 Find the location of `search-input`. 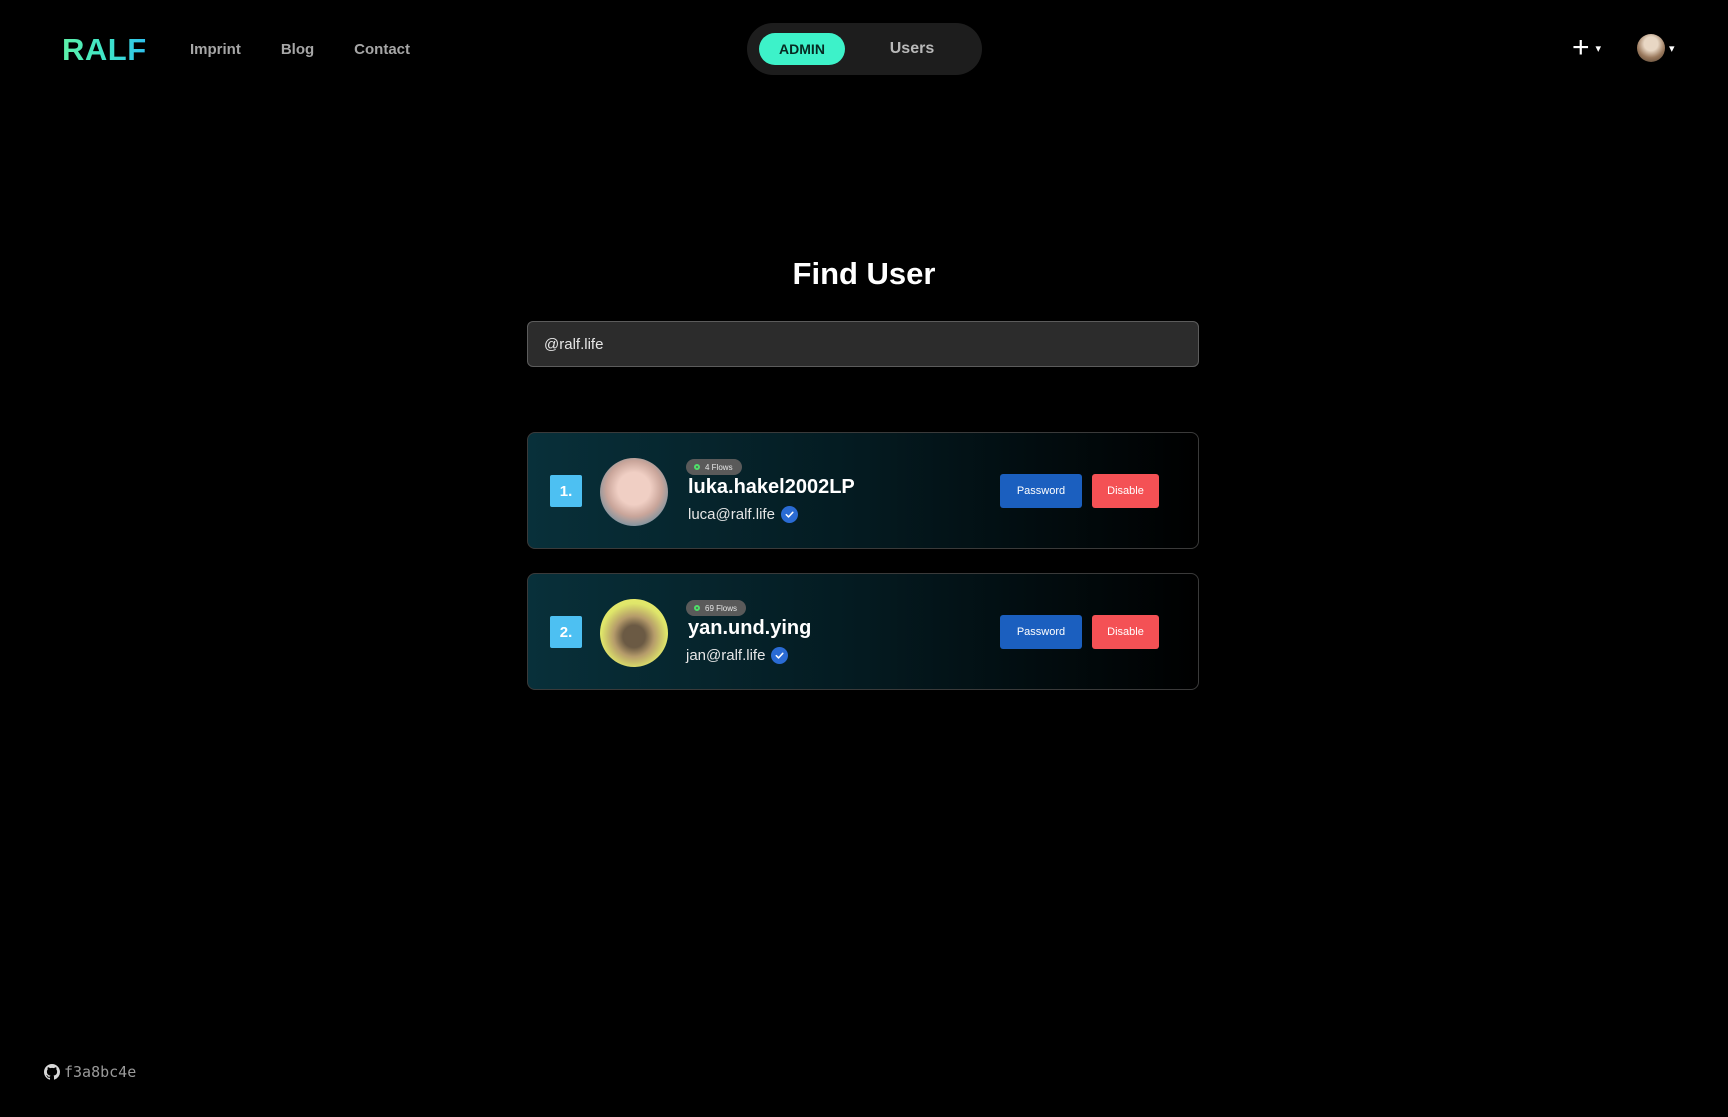

search-input is located at coordinates (863, 344).